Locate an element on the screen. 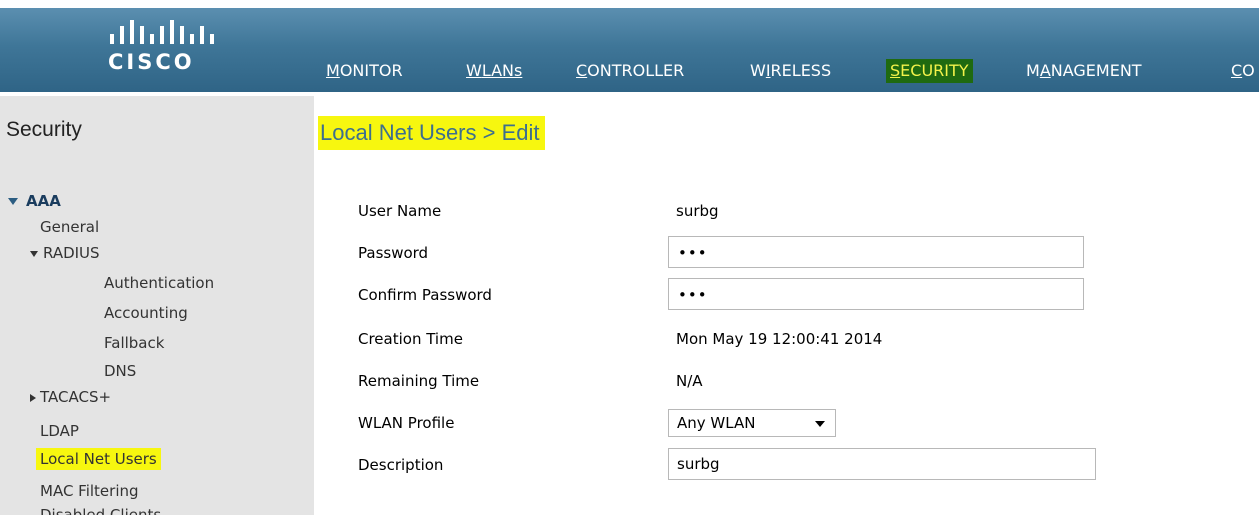 The height and width of the screenshot is (515, 1259). nav-mnemonic: A is located at coordinates (1045, 70).